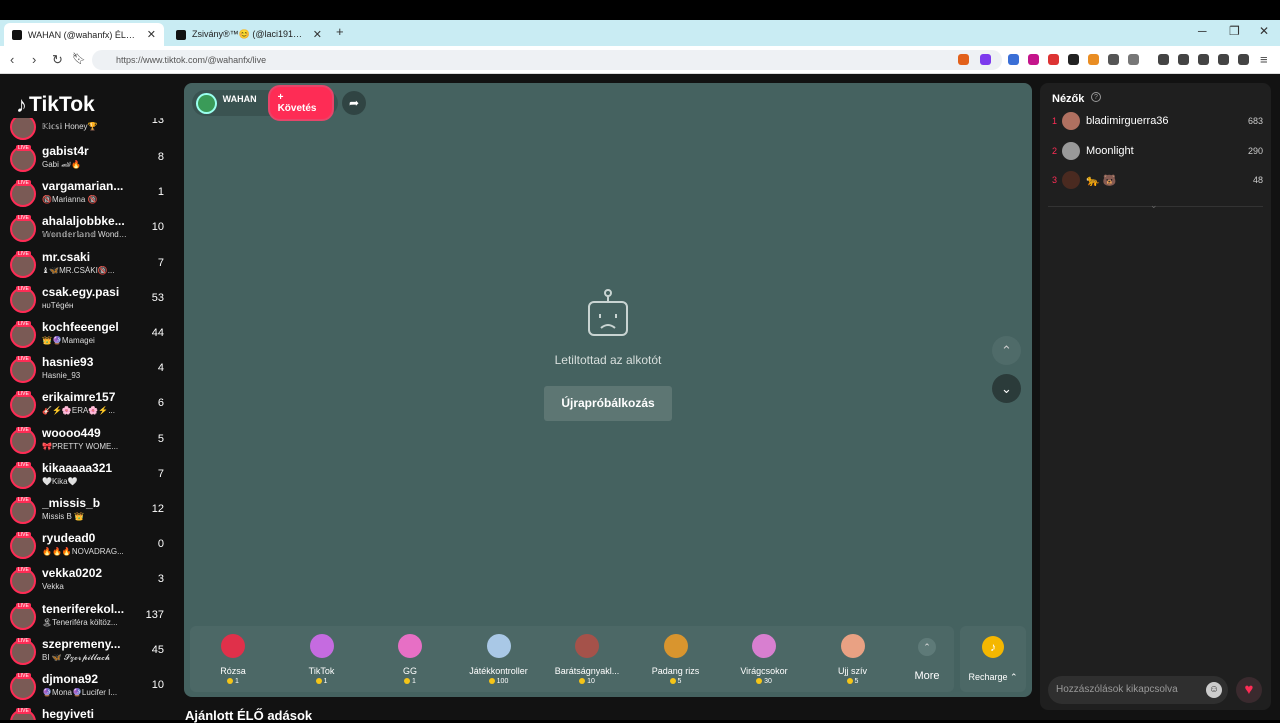 The width and height of the screenshot is (1280, 723). I want to click on more-gifts-button: ⌃ More, so click(927, 659).